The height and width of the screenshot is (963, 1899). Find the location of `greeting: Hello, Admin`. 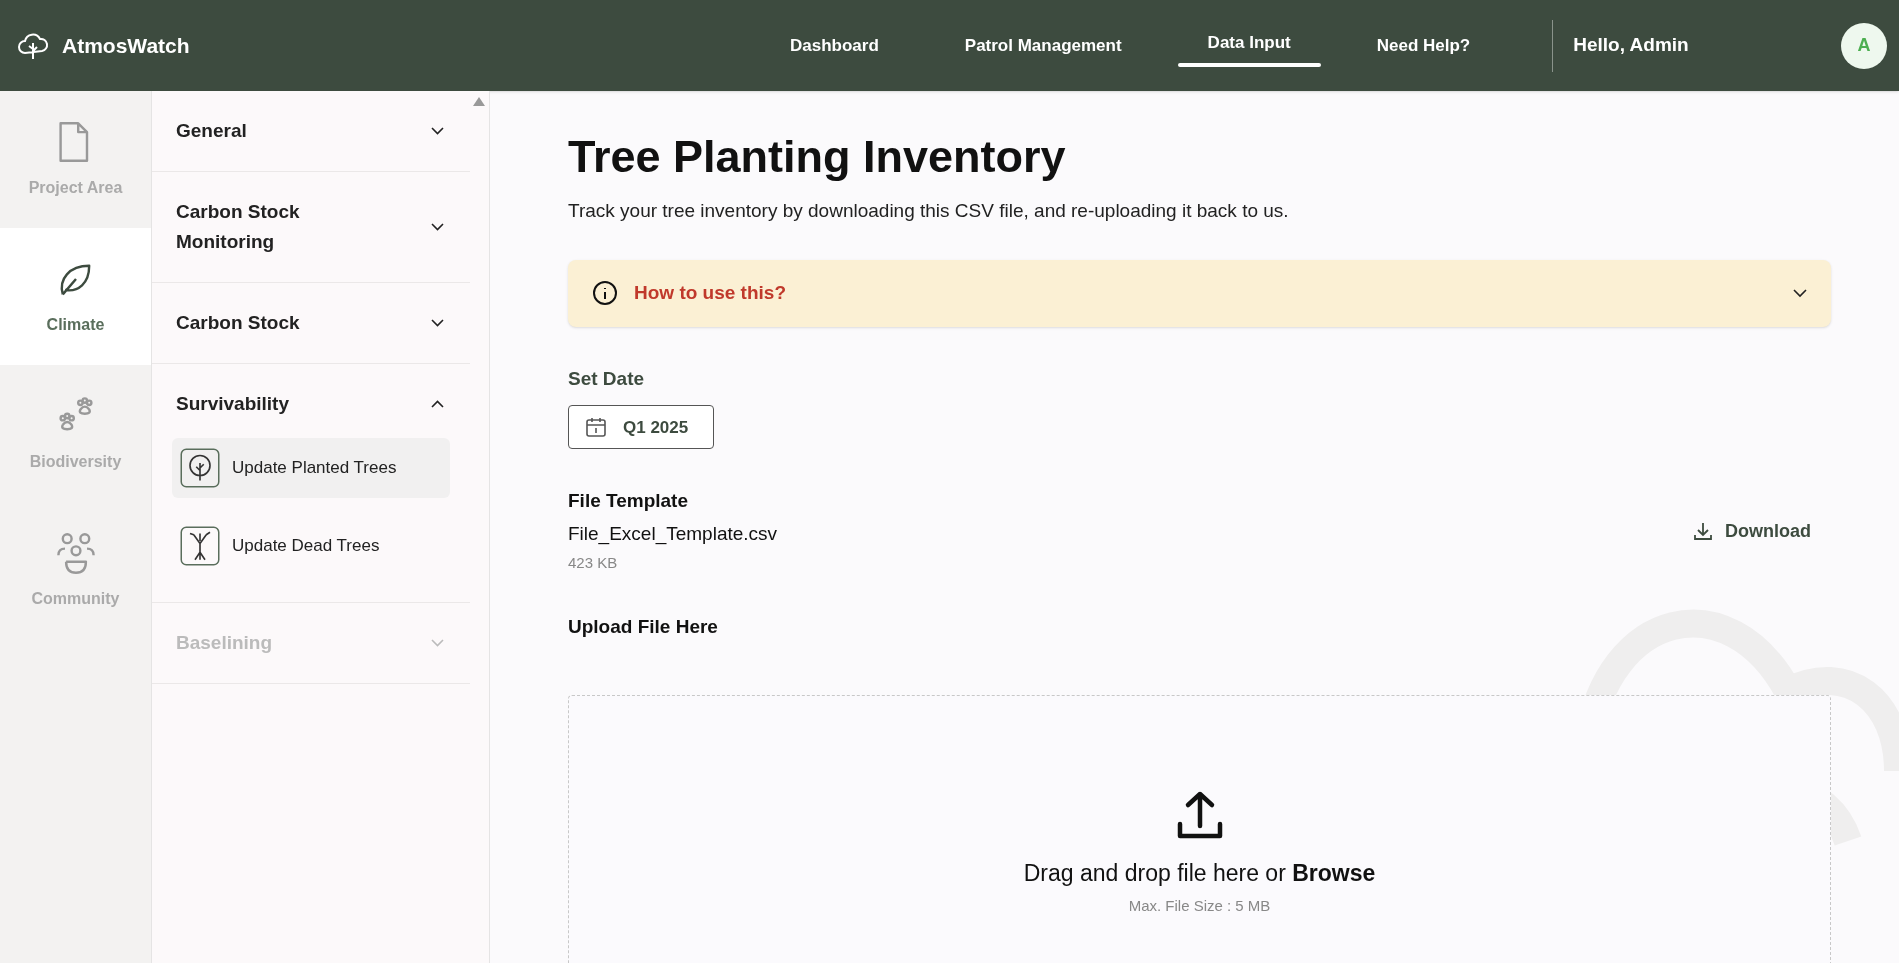

greeting: Hello, Admin is located at coordinates (1631, 45).